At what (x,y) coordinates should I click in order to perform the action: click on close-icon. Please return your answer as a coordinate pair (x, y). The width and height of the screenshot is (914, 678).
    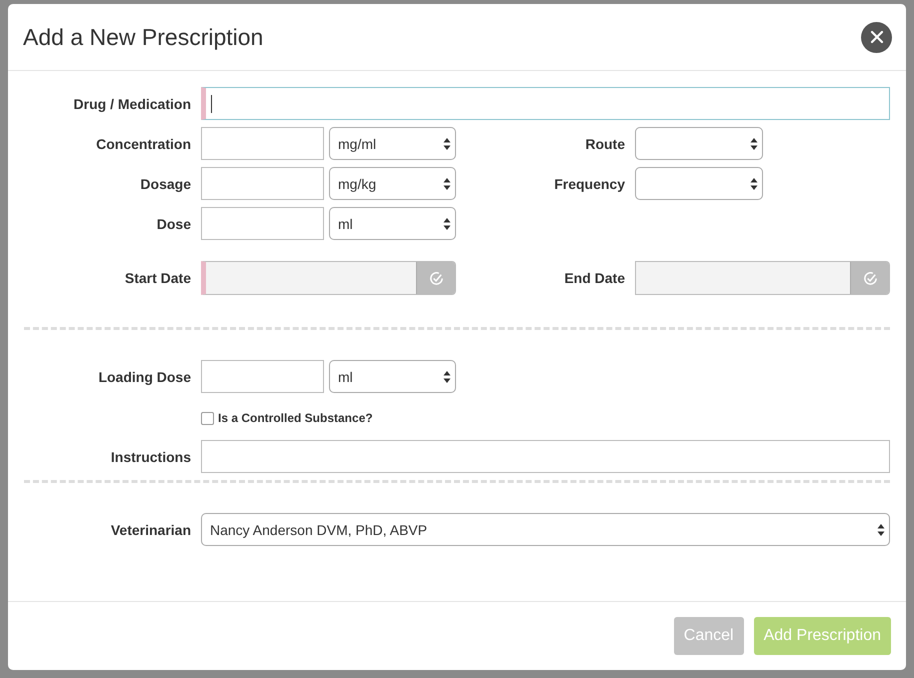
    Looking at the image, I should click on (877, 37).